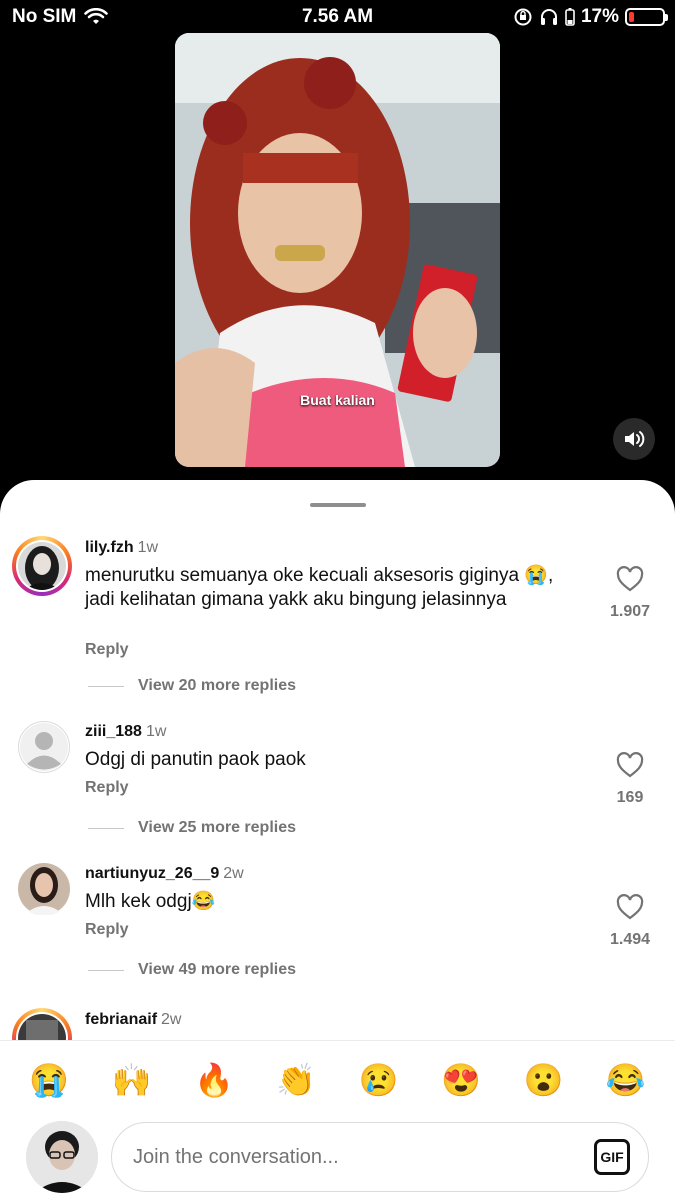 Image resolution: width=675 pixels, height=1200 pixels. What do you see at coordinates (380, 1157) in the screenshot?
I see `comment-input: Join the conversation... GIF` at bounding box center [380, 1157].